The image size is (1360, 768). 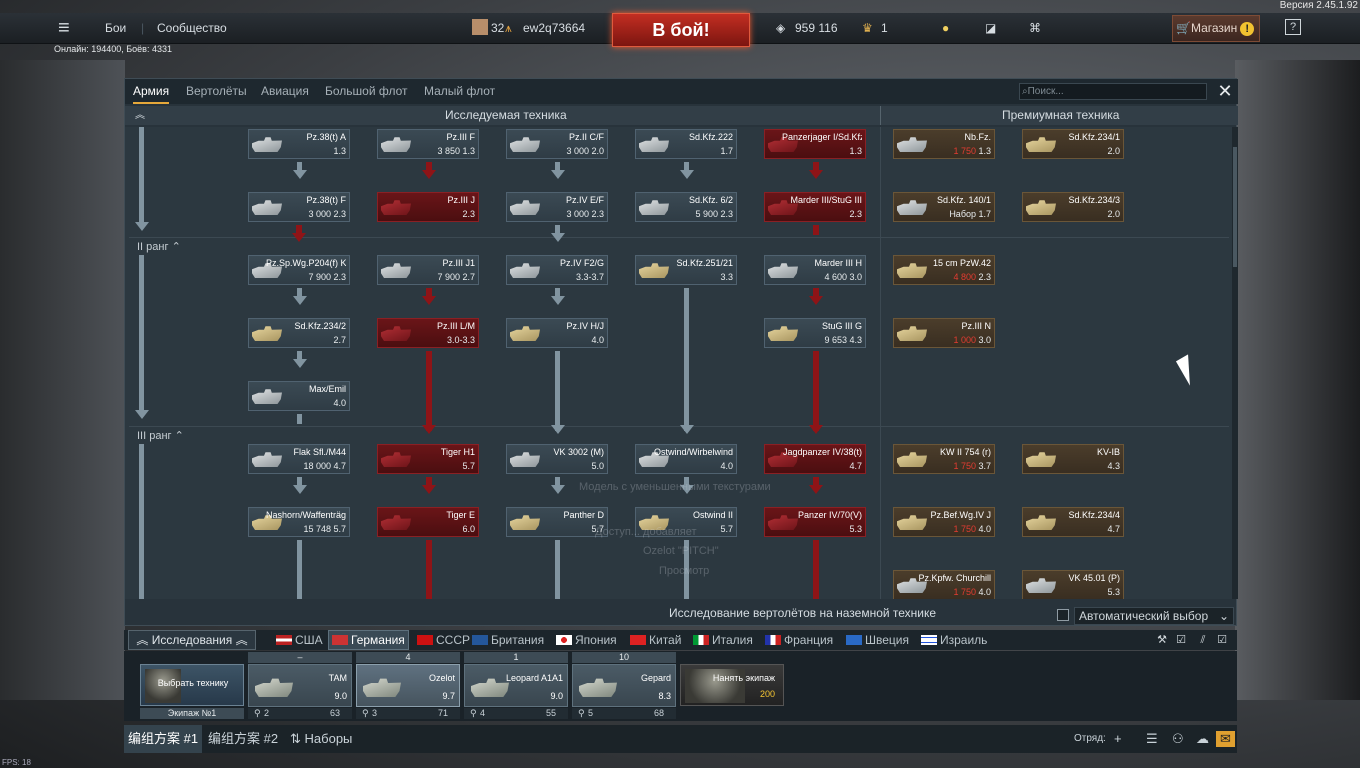 What do you see at coordinates (815, 459) in the screenshot?
I see `vehicle-card: Jagdpanzer IV/38(t) 4.7` at bounding box center [815, 459].